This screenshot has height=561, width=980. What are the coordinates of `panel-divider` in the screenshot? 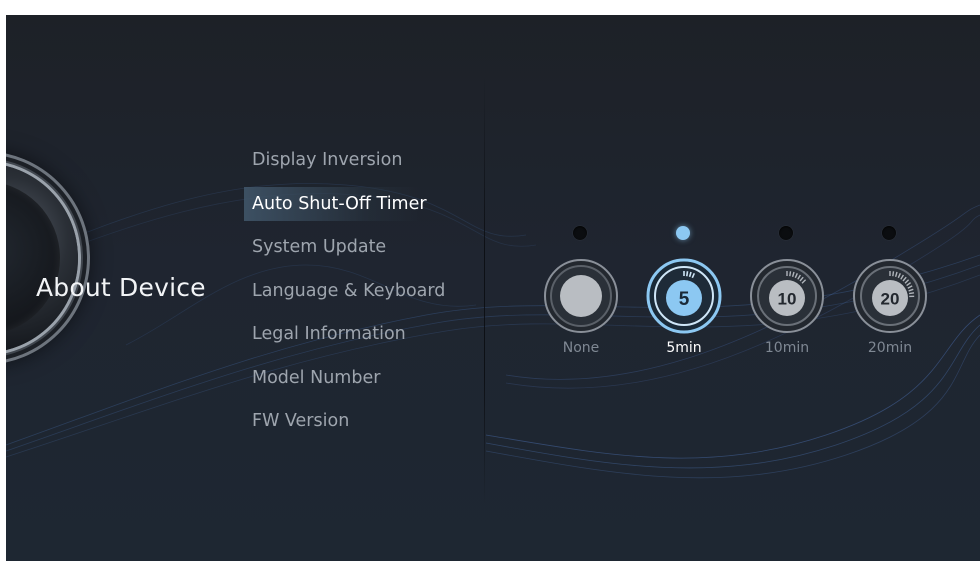 It's located at (484, 290).